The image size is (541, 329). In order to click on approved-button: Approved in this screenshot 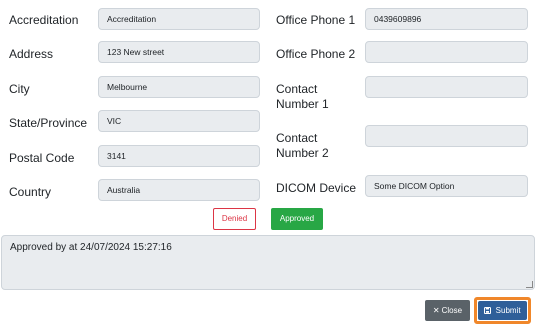, I will do `click(297, 219)`.